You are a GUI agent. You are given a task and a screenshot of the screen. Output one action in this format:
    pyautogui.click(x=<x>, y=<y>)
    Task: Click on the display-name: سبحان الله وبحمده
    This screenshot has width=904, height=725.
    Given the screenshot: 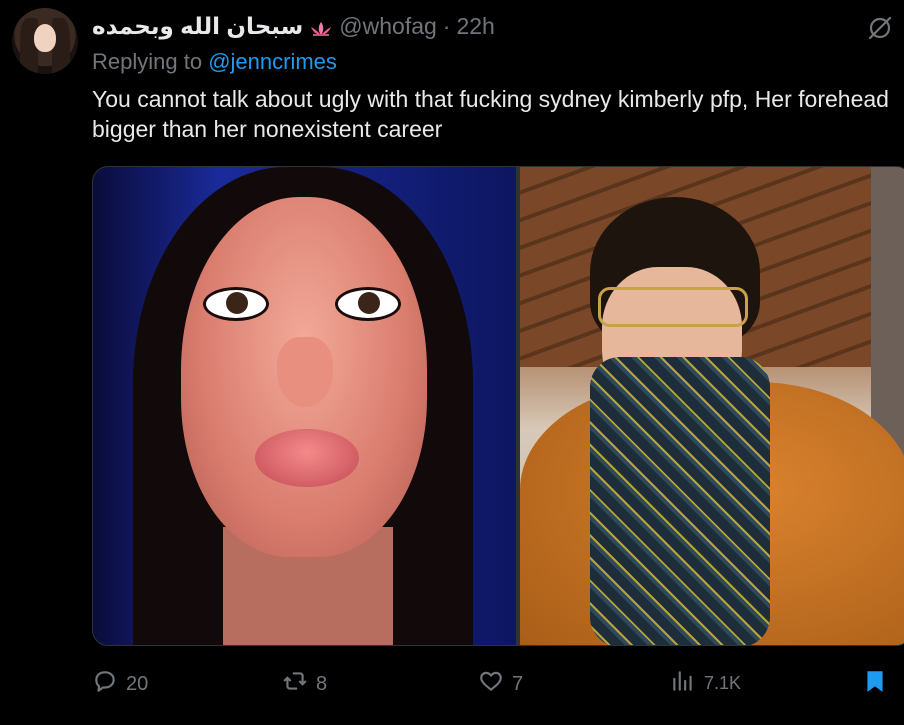 What is the action you would take?
    pyautogui.click(x=197, y=26)
    